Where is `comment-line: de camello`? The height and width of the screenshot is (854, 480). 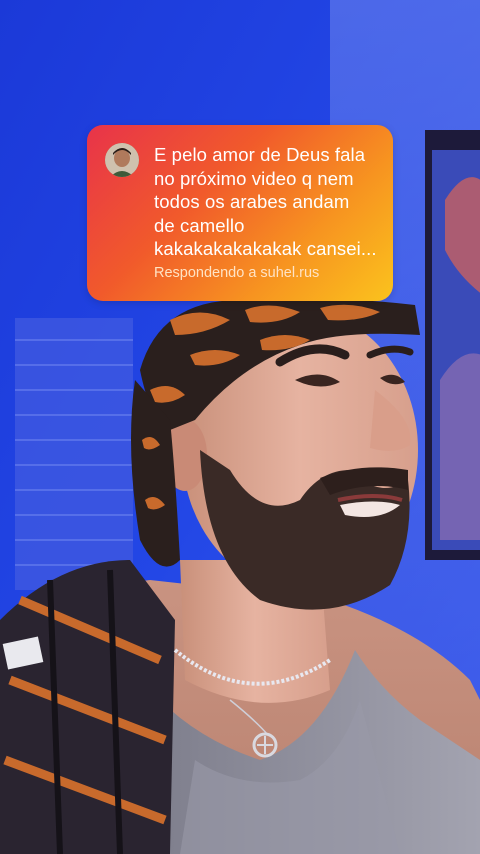
comment-line: de camello is located at coordinates (199, 225).